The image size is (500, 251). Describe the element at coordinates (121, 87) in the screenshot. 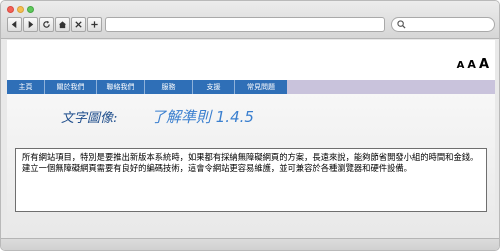

I see `nav-item-contact: 聯絡我們` at that location.